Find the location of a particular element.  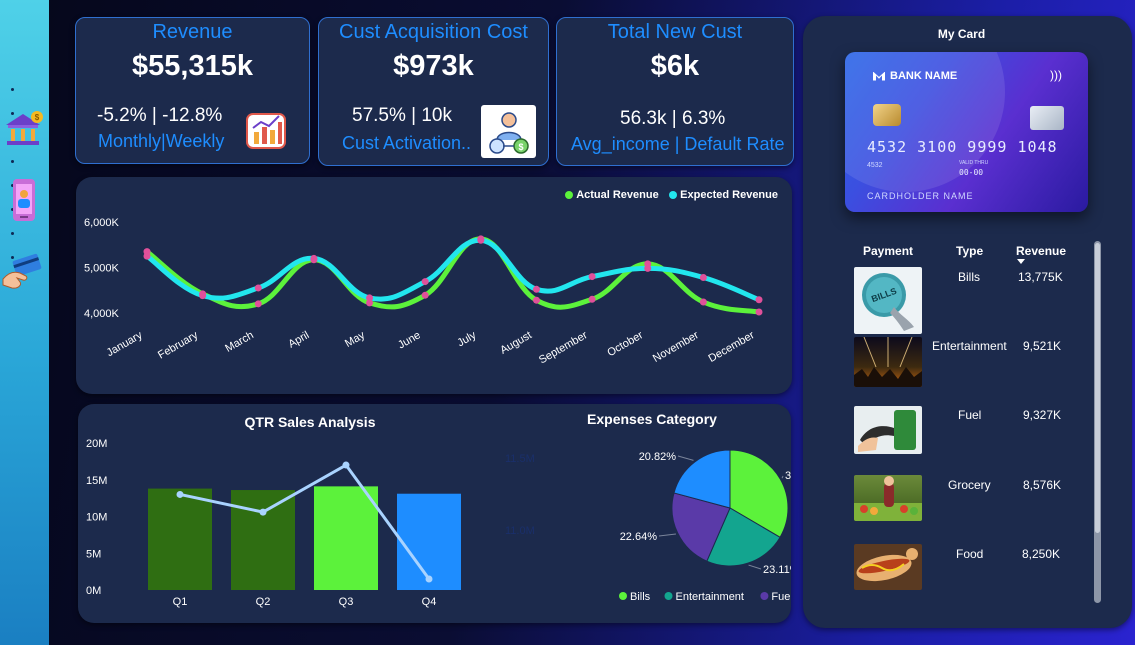

customer-activation-icon: $ is located at coordinates (508, 131).